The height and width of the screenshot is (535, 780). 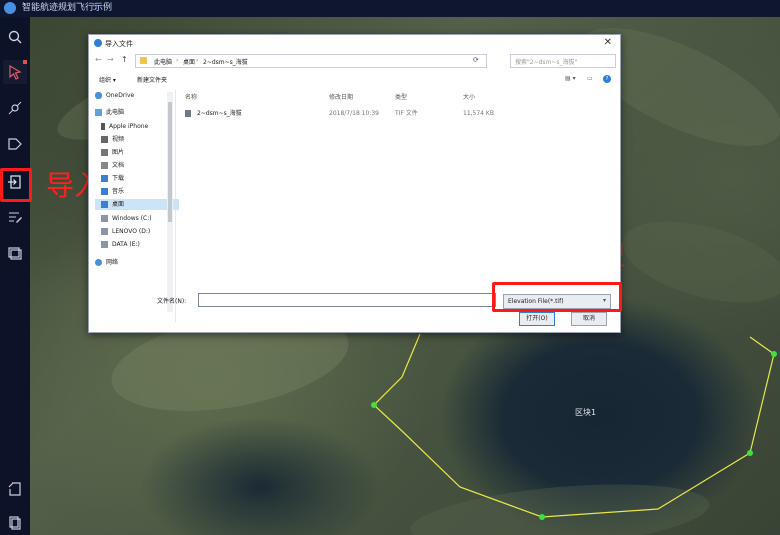 I want to click on edit-list-button, so click(x=15, y=217).